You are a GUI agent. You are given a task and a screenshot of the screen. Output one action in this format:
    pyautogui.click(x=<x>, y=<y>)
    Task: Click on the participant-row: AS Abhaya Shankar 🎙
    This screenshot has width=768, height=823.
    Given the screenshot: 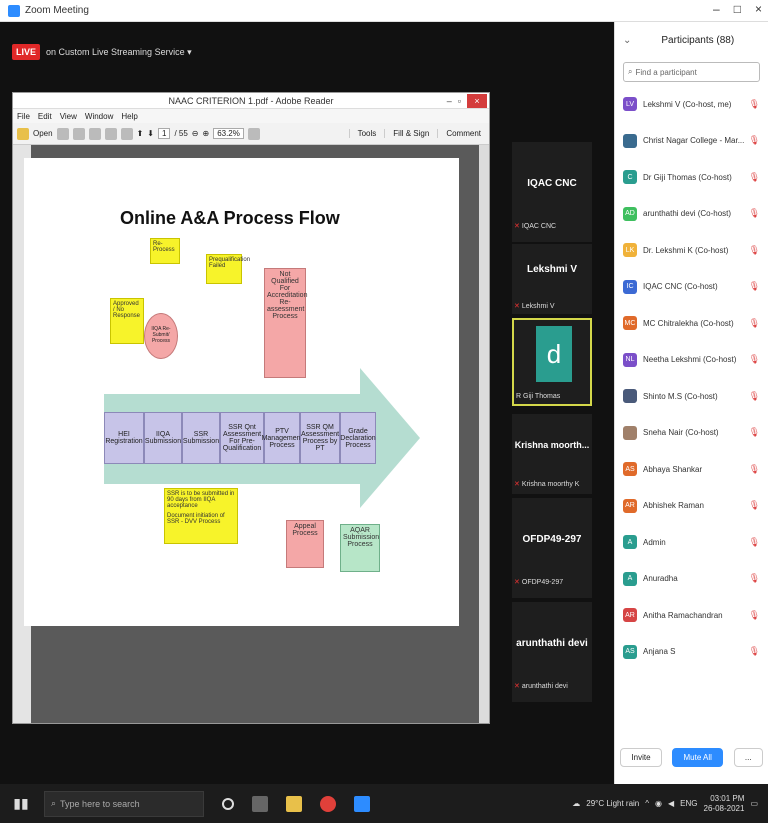 What is the action you would take?
    pyautogui.click(x=691, y=469)
    